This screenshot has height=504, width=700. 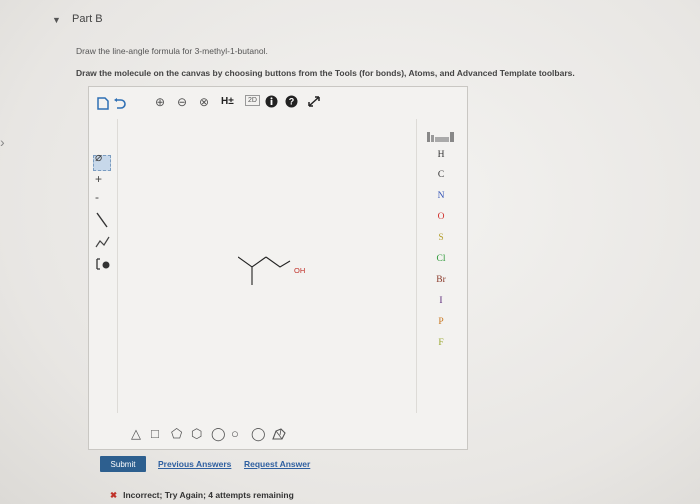 What do you see at coordinates (441, 196) in the screenshot?
I see `atom-n: N` at bounding box center [441, 196].